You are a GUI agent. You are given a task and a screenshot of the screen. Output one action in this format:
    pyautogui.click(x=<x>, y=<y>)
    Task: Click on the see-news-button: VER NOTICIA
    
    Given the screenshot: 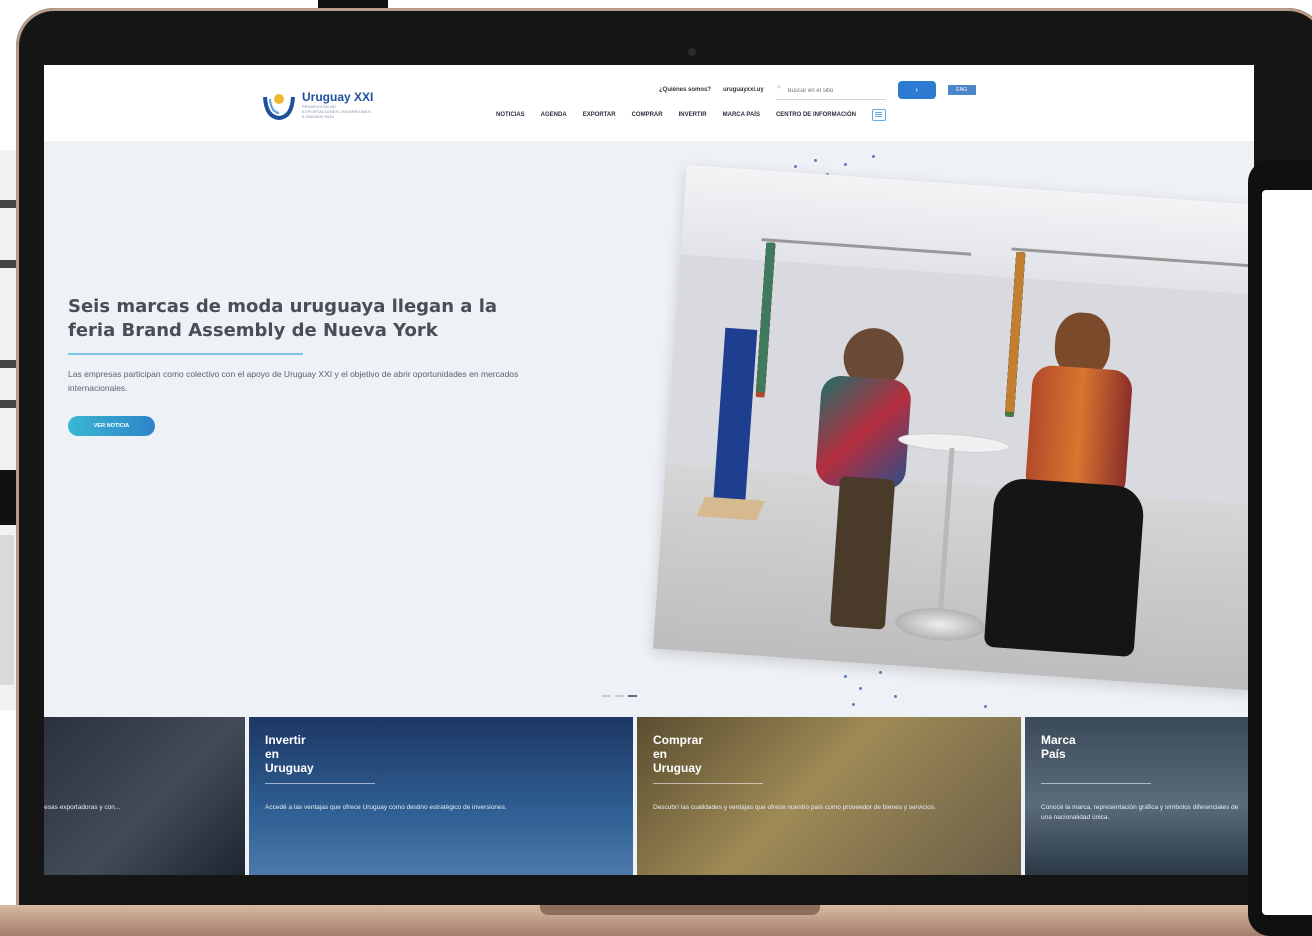 What is the action you would take?
    pyautogui.click(x=111, y=426)
    